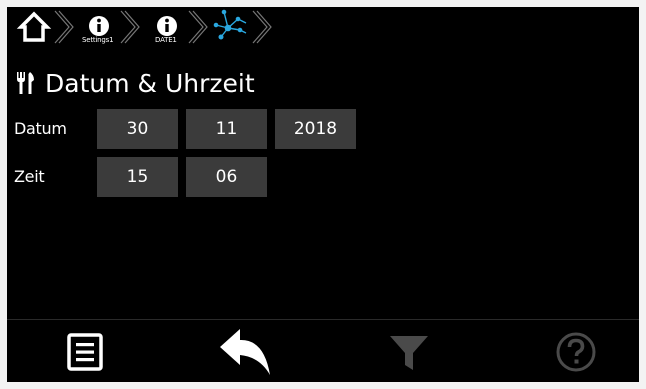 The width and height of the screenshot is (646, 389). I want to click on time-label: Zeit, so click(29, 176).